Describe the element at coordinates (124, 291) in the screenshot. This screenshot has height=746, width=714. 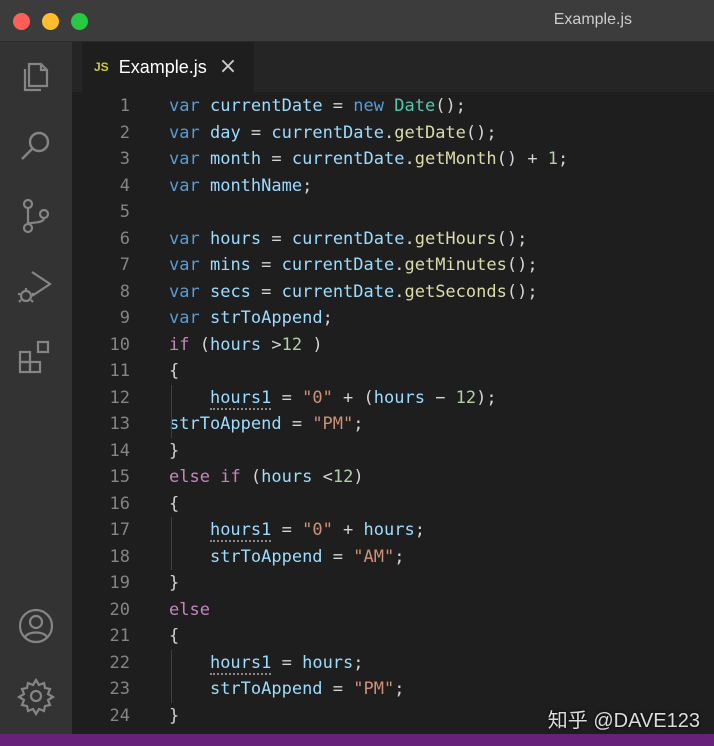
I see `line-number: 8` at that location.